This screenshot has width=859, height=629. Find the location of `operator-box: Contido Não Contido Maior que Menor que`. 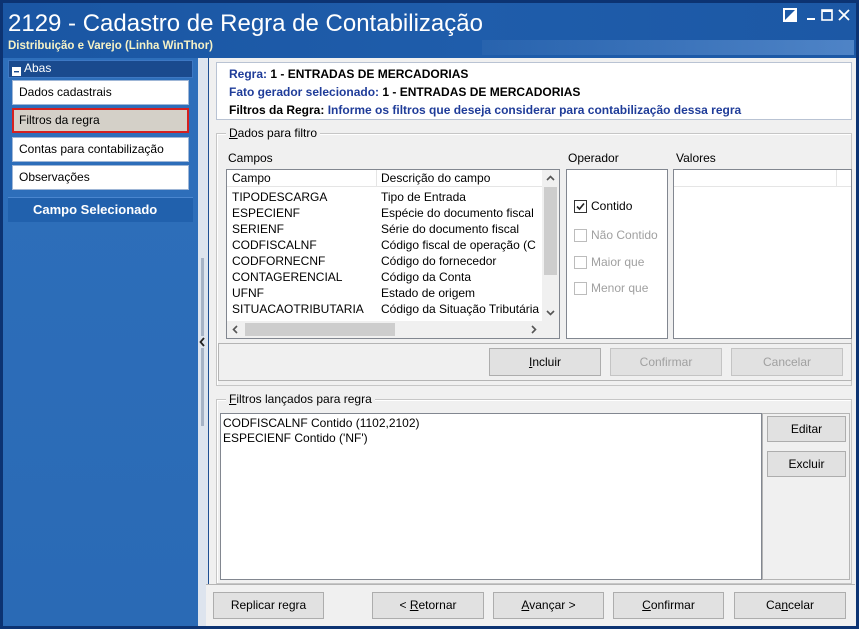

operator-box: Contido Não Contido Maior que Menor que is located at coordinates (617, 254).